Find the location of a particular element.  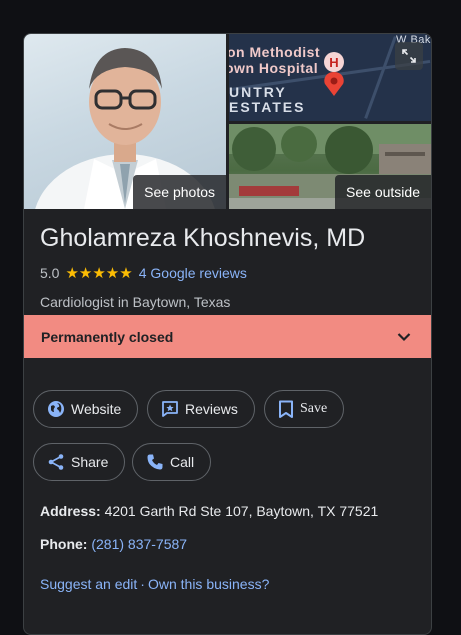

closed-label: Permanently closed is located at coordinates (107, 336).